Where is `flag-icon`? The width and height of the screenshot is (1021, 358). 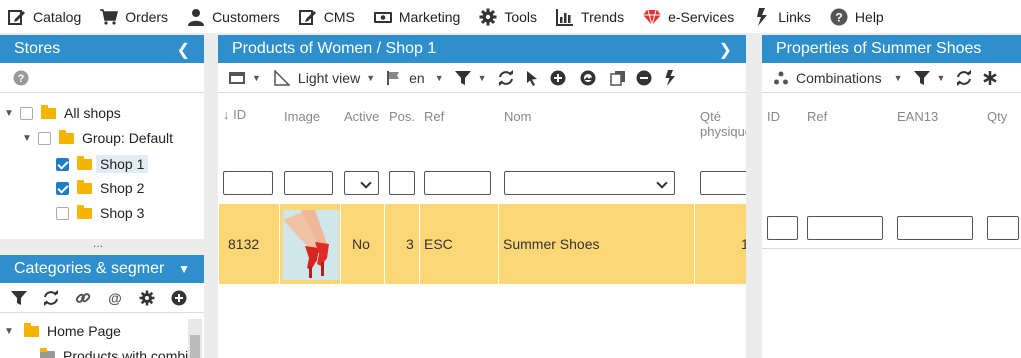
flag-icon is located at coordinates (394, 78).